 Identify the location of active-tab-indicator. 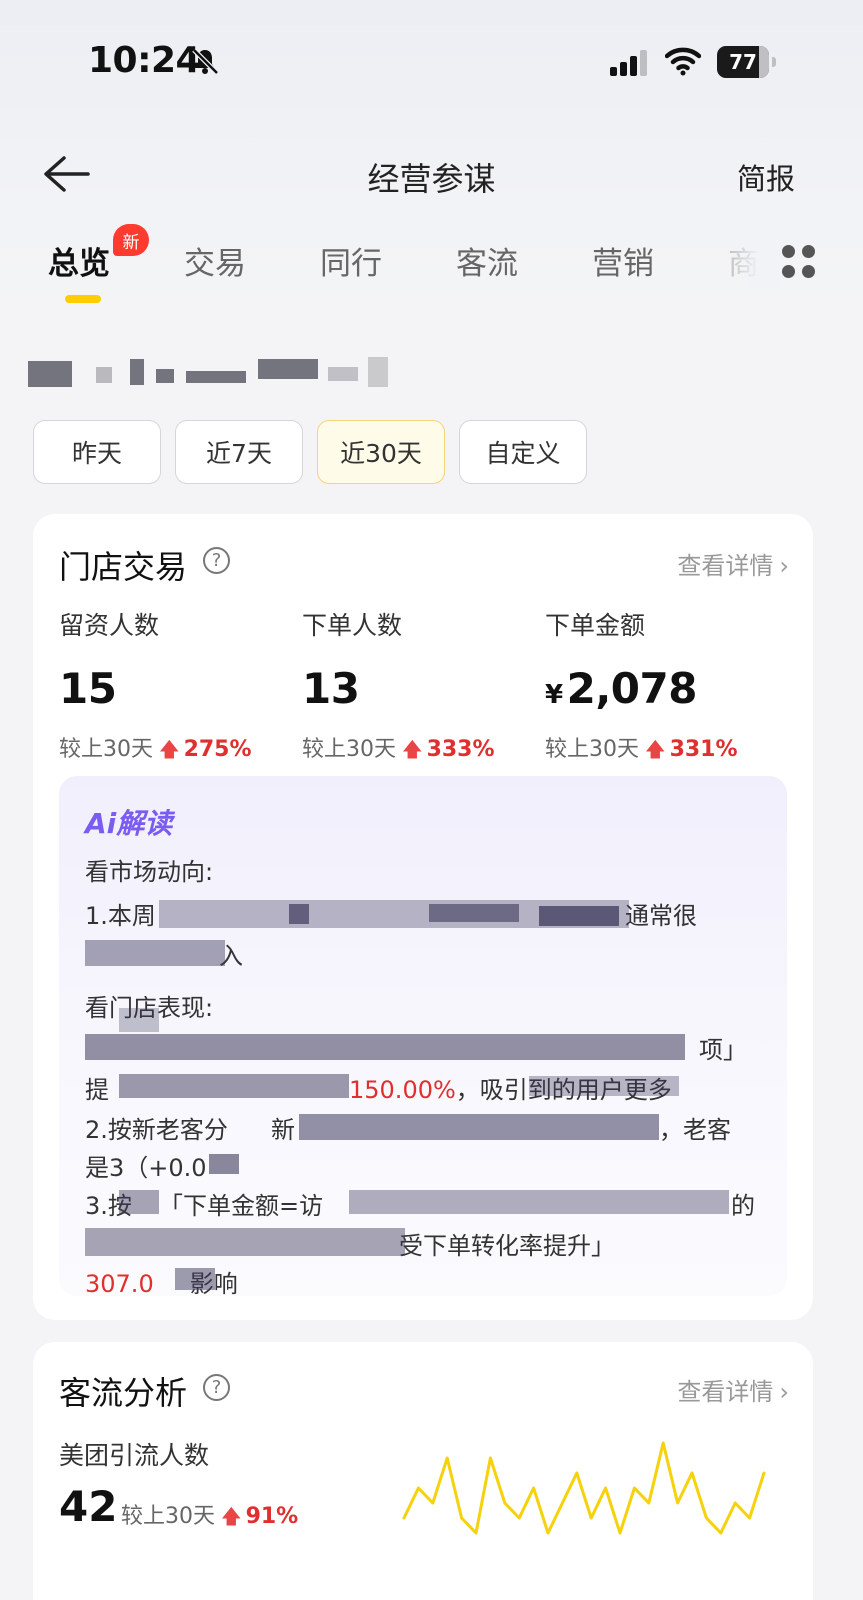
(83, 299).